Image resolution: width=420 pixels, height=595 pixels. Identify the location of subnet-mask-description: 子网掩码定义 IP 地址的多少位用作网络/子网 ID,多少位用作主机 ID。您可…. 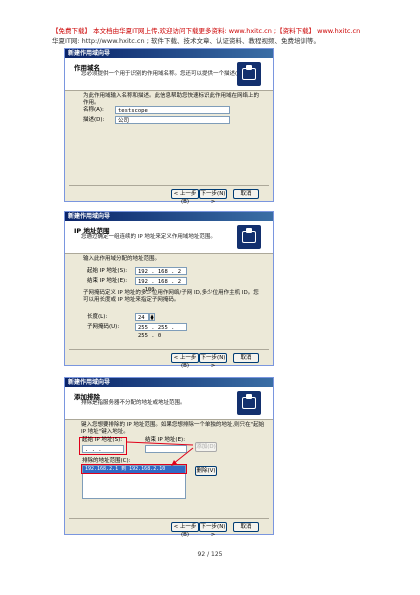
(171, 296).